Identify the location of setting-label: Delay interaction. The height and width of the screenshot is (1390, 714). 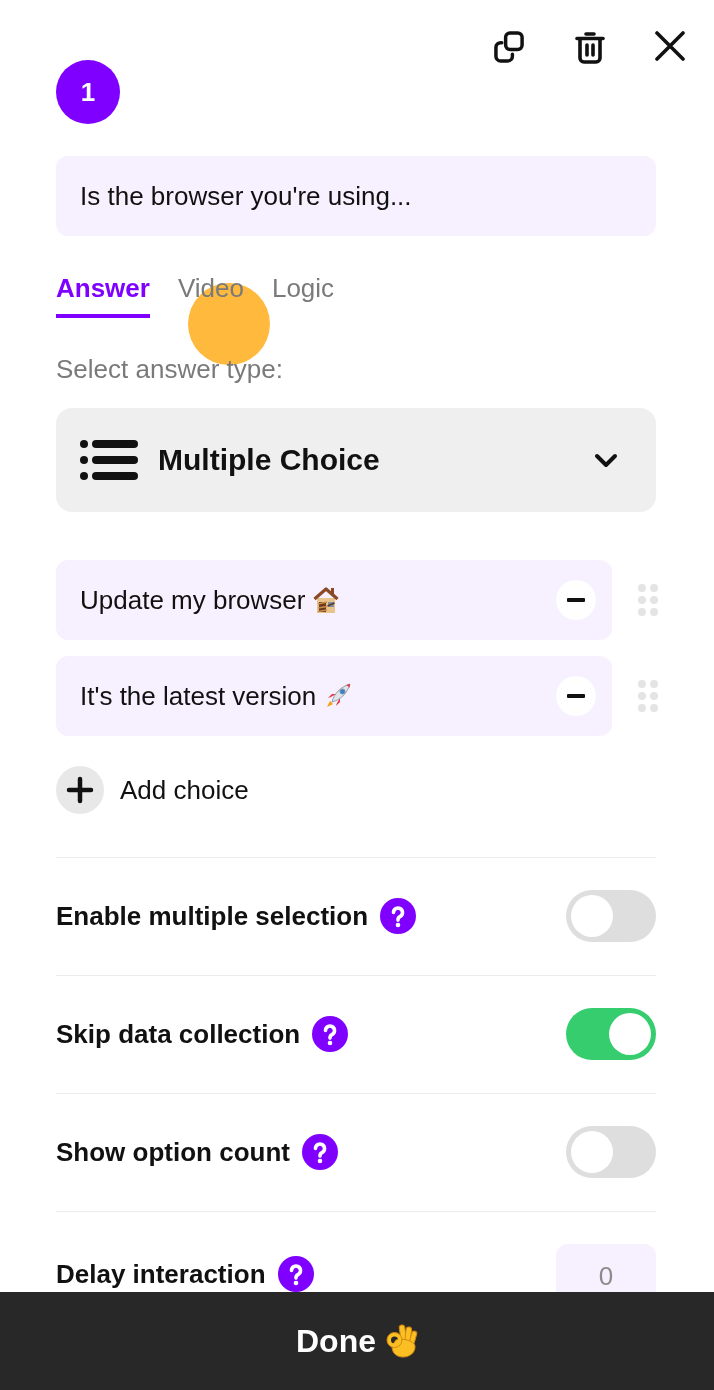
(161, 1274).